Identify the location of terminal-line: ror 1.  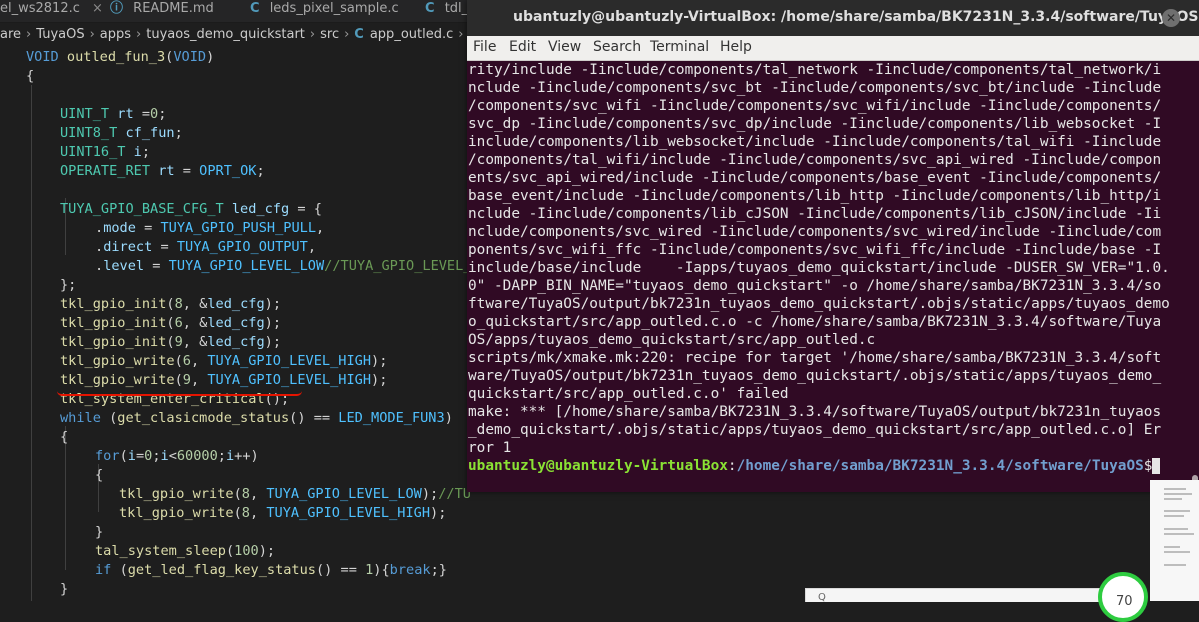
(490, 448).